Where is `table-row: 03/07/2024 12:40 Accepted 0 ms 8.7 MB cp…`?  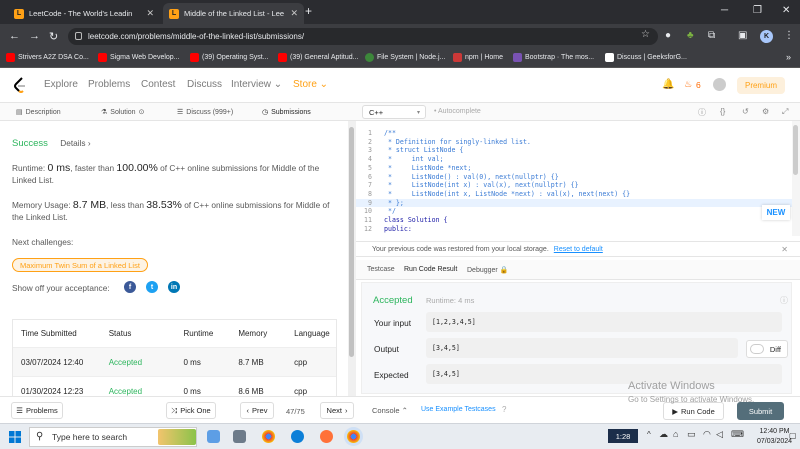 table-row: 03/07/2024 12:40 Accepted 0 ms 8.7 MB cp… is located at coordinates (174, 362).